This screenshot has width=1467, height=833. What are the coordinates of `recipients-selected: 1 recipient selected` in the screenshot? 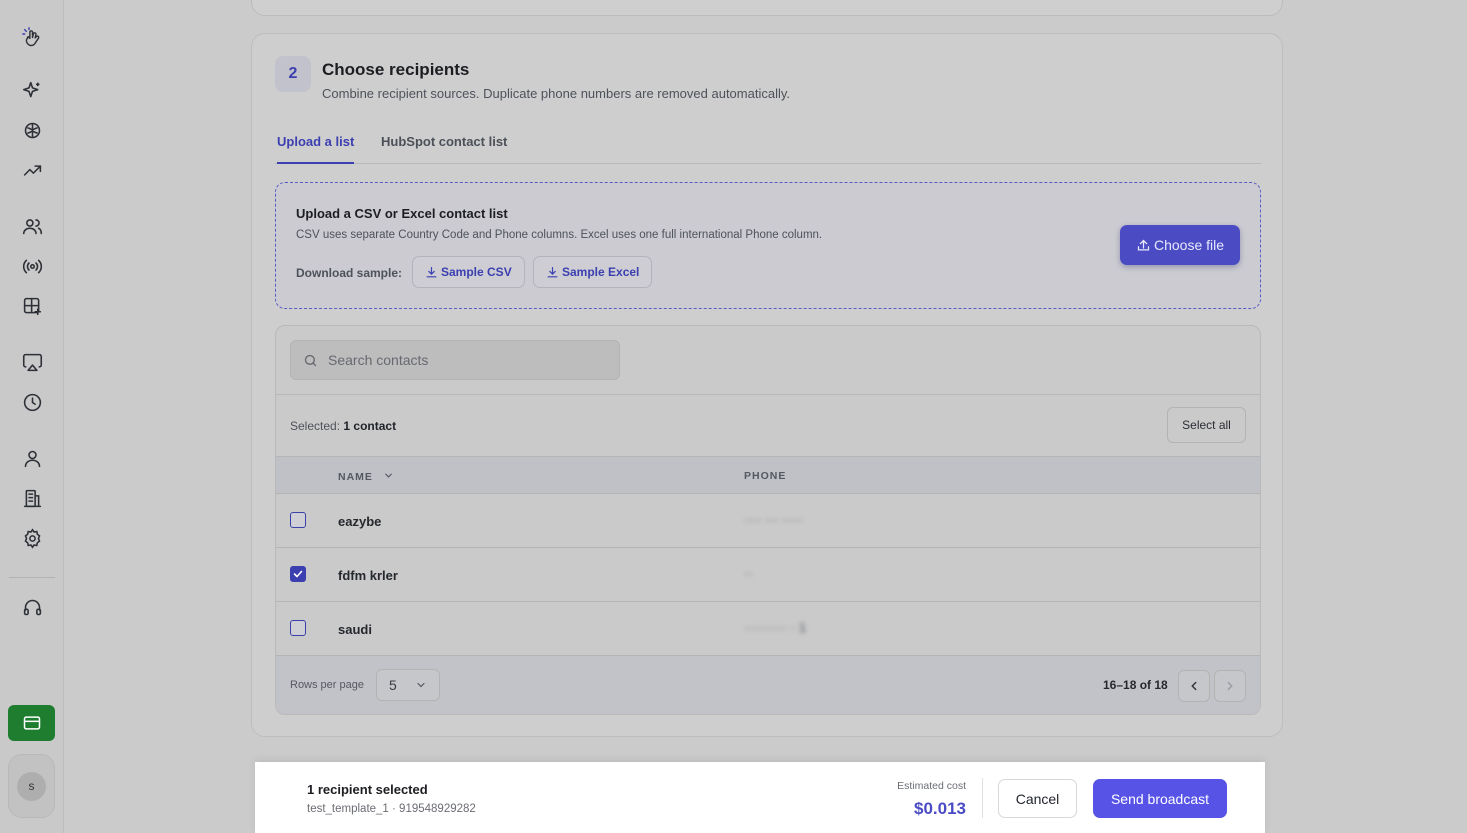 It's located at (367, 789).